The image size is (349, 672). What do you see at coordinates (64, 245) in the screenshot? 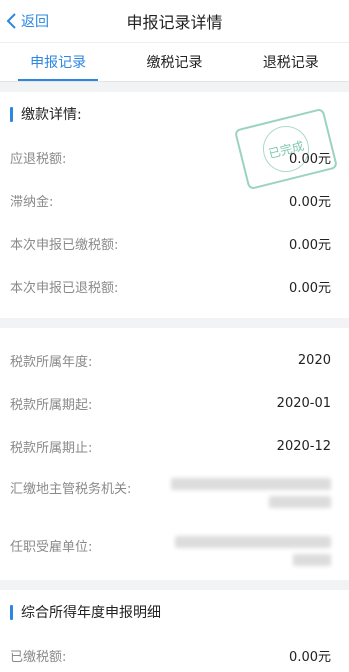
I see `paid-tax-label: 本次申报已缴税额:` at bounding box center [64, 245].